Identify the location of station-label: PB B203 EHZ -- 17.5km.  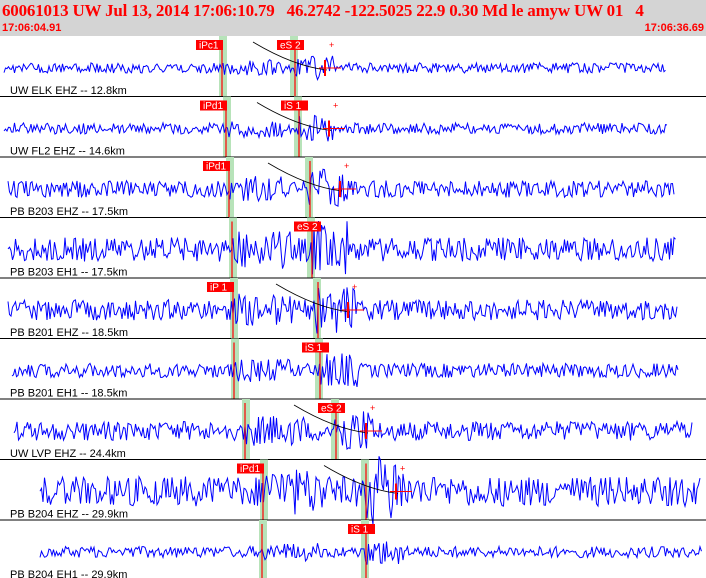
(69, 212).